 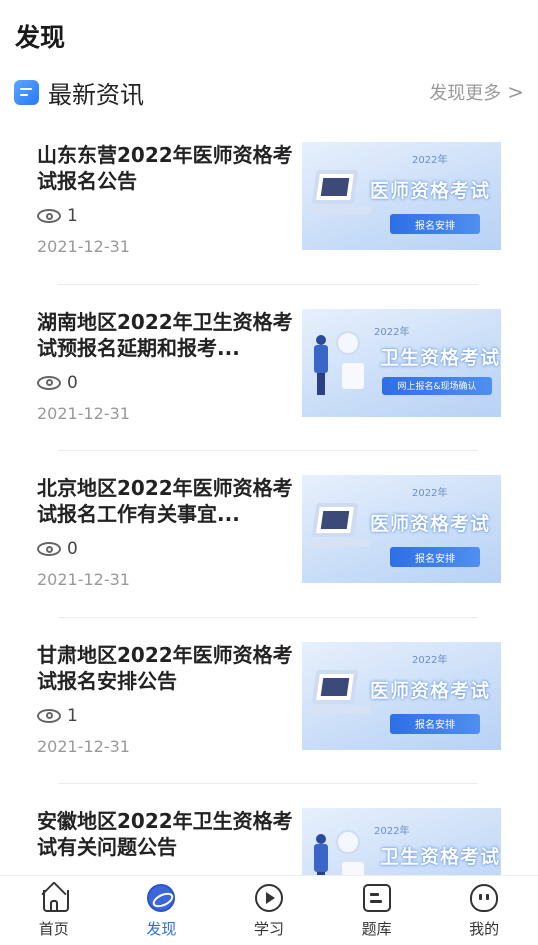 I want to click on tab-question-bank: 题库, so click(x=377, y=910).